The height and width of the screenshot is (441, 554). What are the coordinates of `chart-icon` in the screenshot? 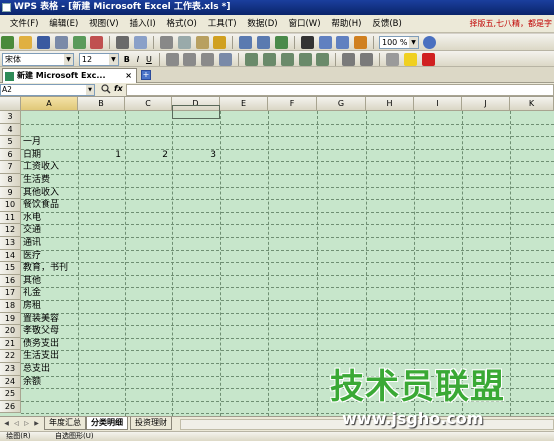 It's located at (361, 42).